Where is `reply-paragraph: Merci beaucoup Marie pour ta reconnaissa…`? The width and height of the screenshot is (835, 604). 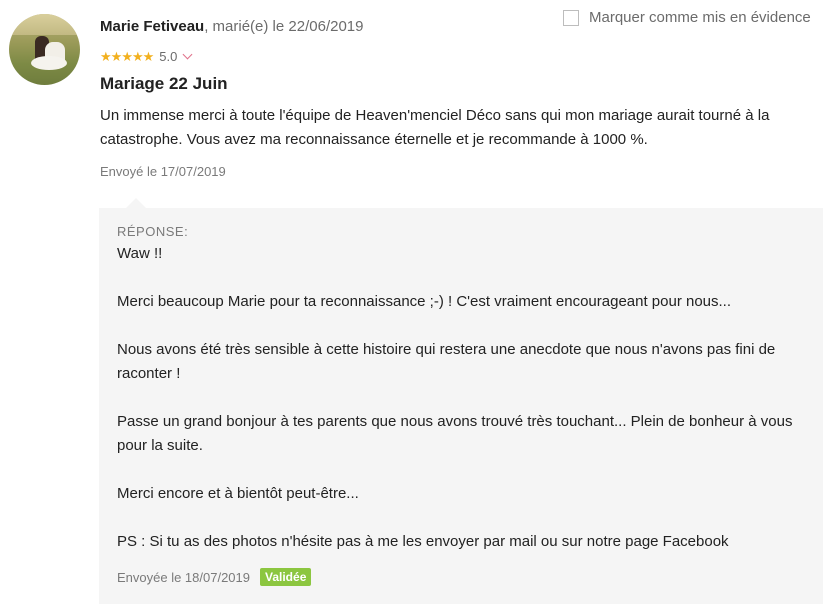 reply-paragraph: Merci beaucoup Marie pour ta reconnaissa… is located at coordinates (424, 301).